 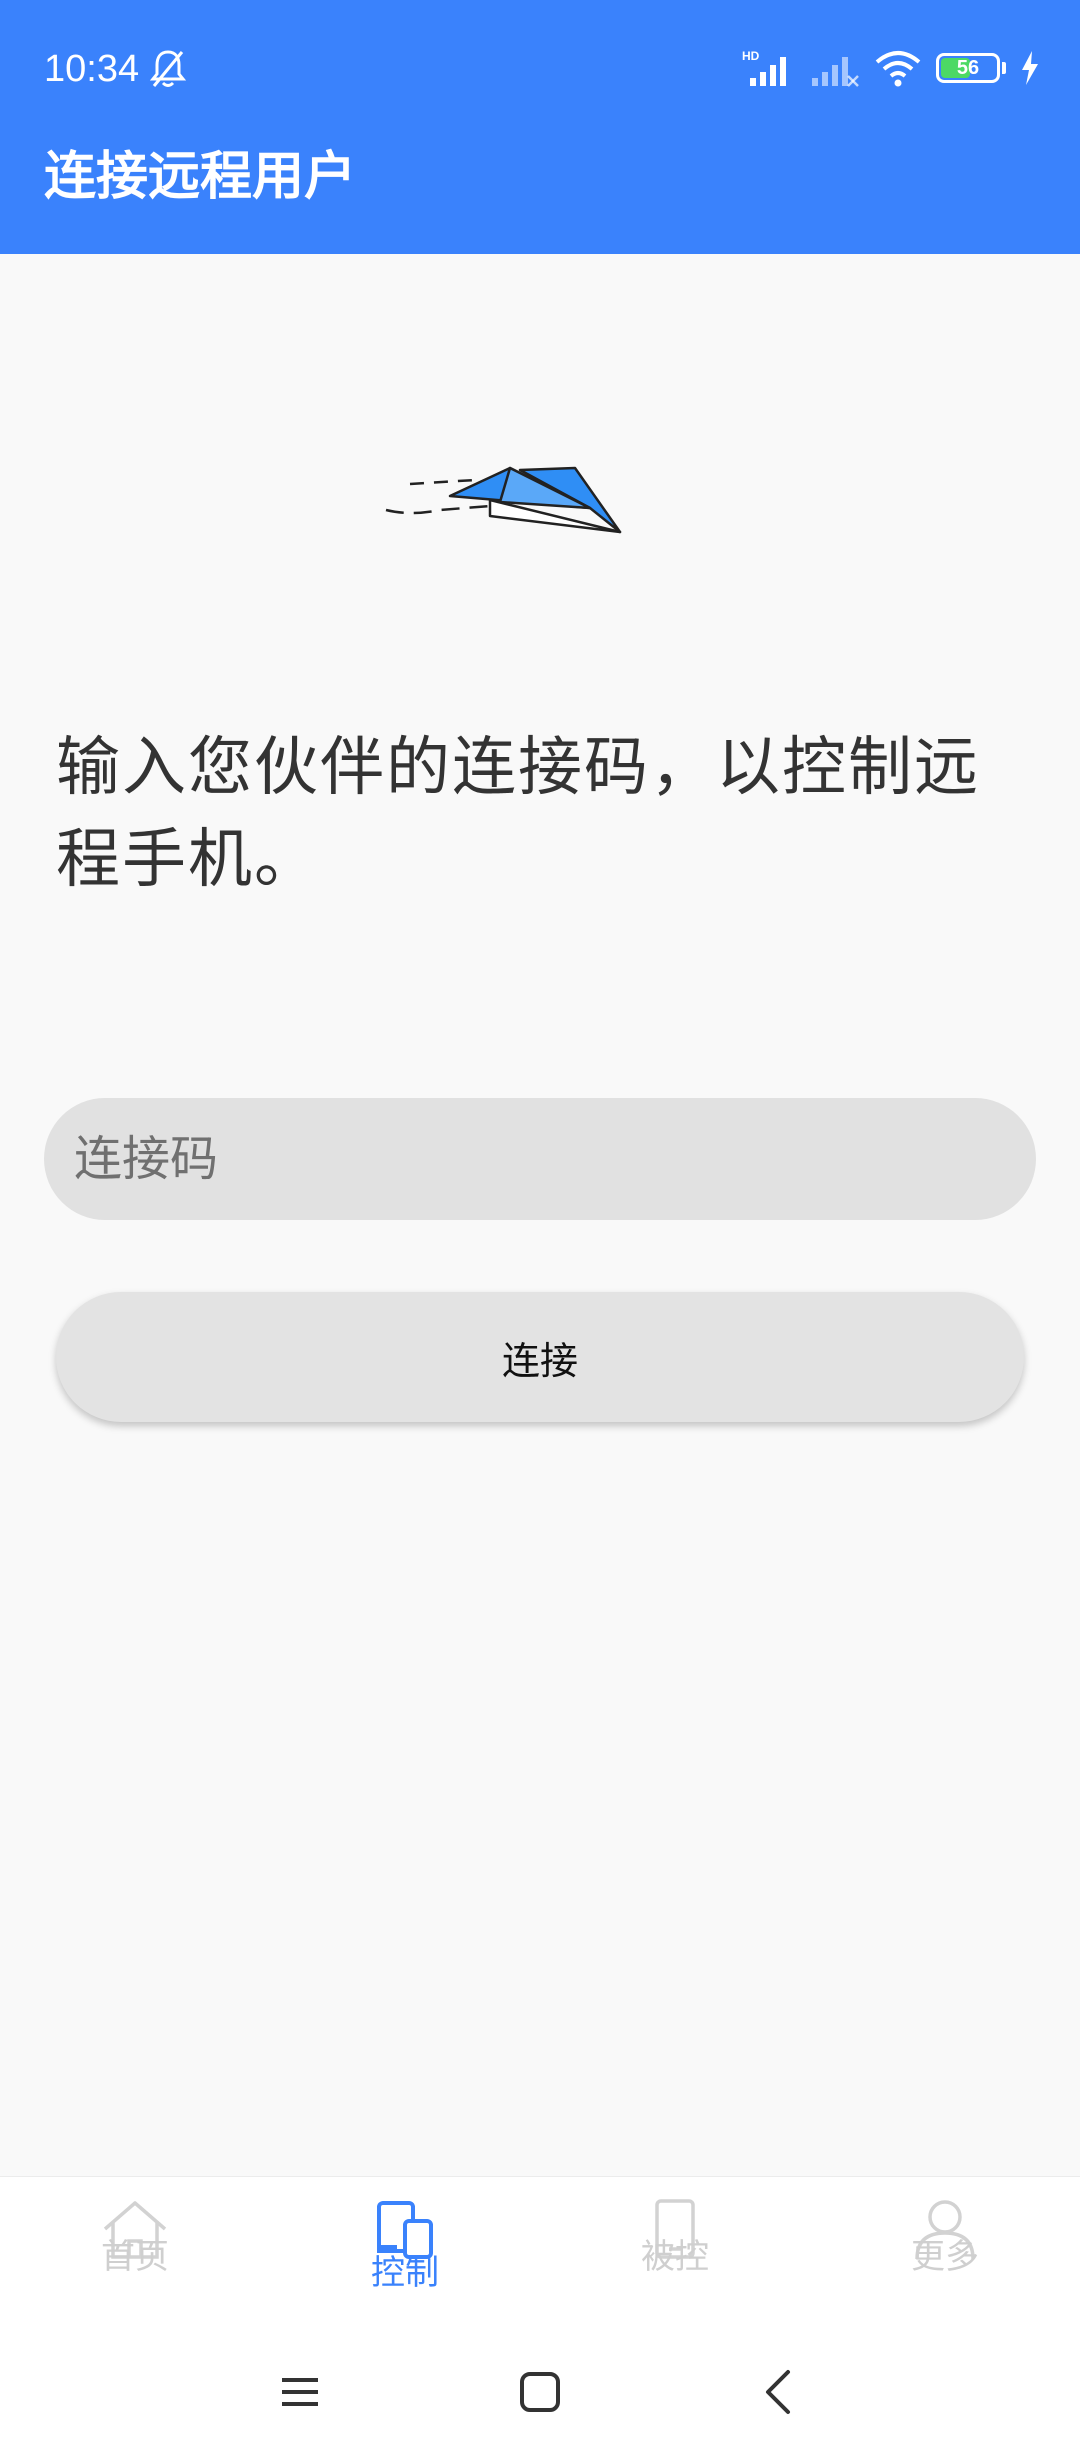 What do you see at coordinates (405, 2273) in the screenshot?
I see `nav-label-control: 控制` at bounding box center [405, 2273].